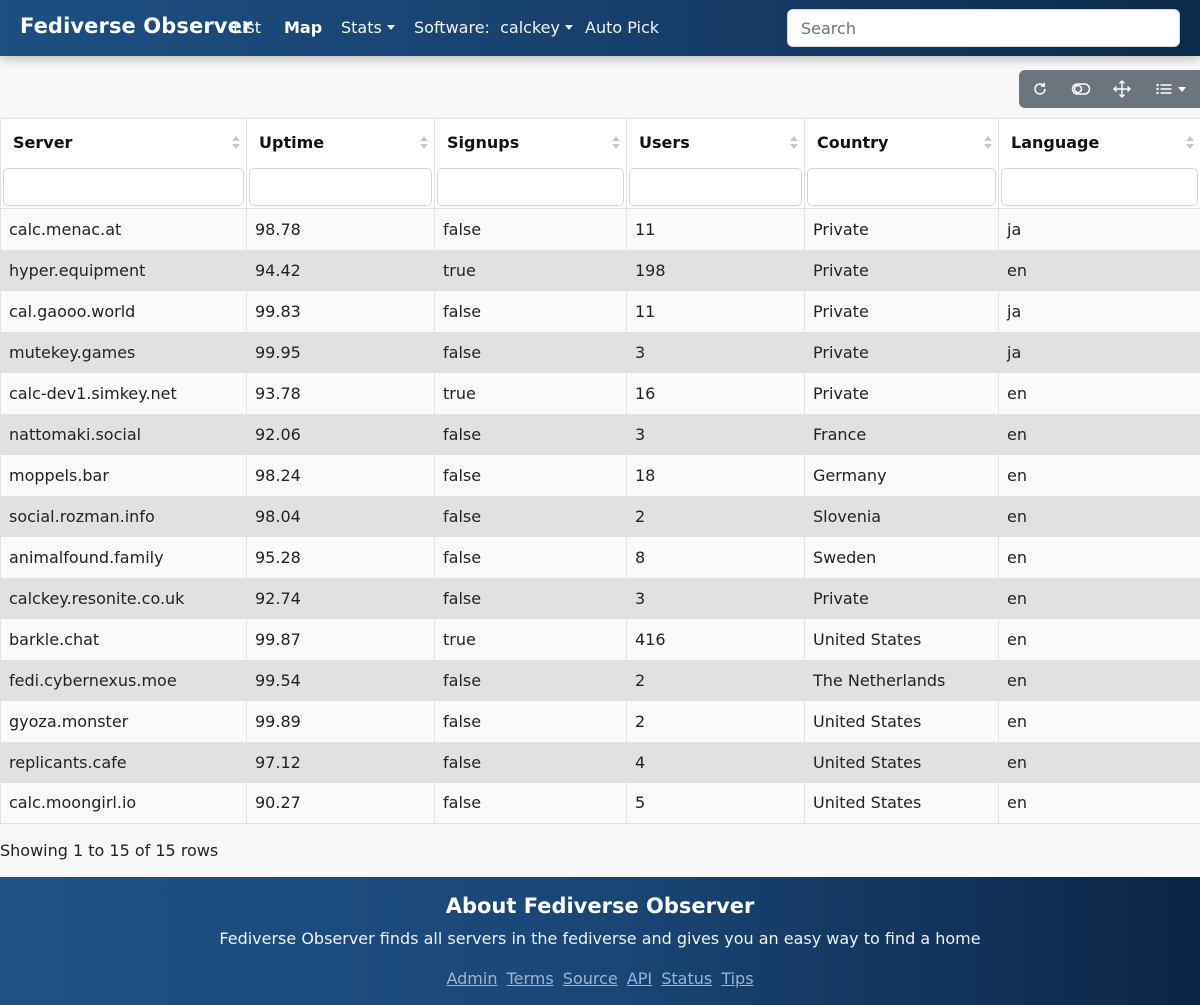 Image resolution: width=1200 pixels, height=1005 pixels. Describe the element at coordinates (600, 639) in the screenshot. I see `table-row: barkle.chat 99.87 true 416 United States en` at that location.